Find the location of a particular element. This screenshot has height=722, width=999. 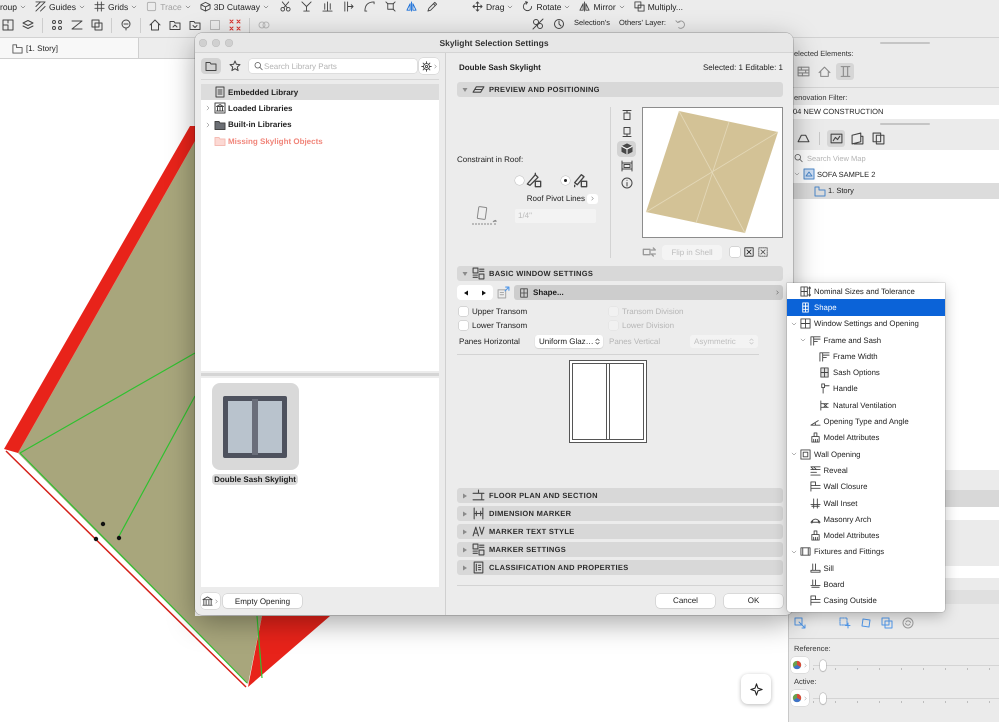

pivot-lines-label: Roof Pivot Lines is located at coordinates (555, 198).